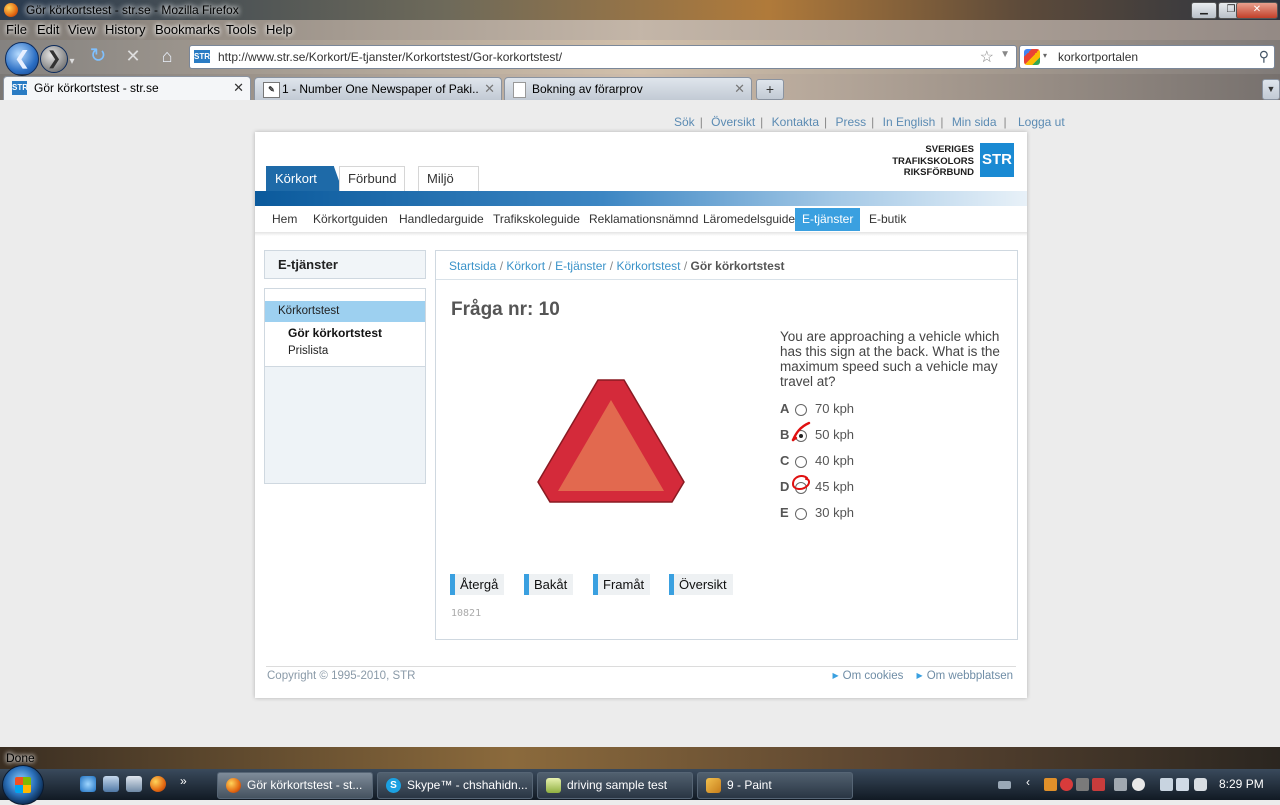 This screenshot has width=1280, height=805. What do you see at coordinates (536, 219) in the screenshot?
I see `subnav-trafikskoleguide: Trafikskoleguide` at bounding box center [536, 219].